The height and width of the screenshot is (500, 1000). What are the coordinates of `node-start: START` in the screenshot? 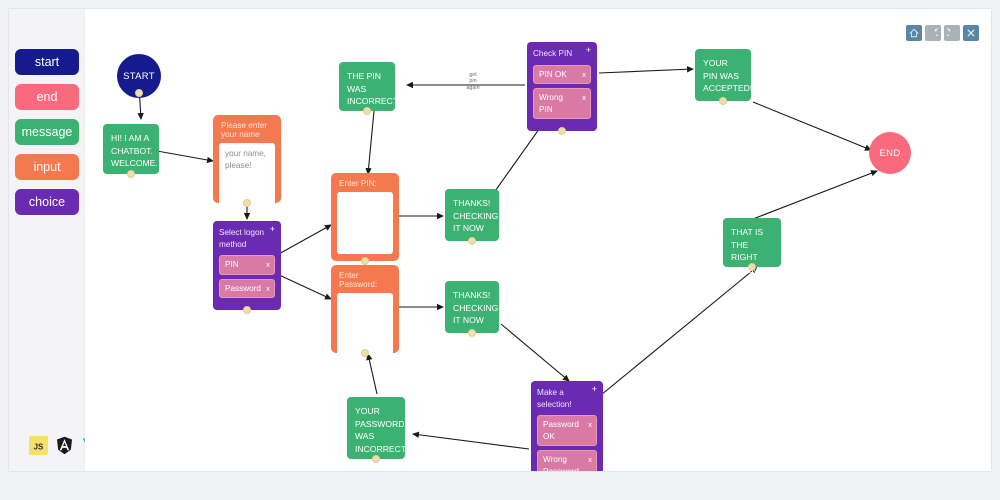 It's located at (139, 76).